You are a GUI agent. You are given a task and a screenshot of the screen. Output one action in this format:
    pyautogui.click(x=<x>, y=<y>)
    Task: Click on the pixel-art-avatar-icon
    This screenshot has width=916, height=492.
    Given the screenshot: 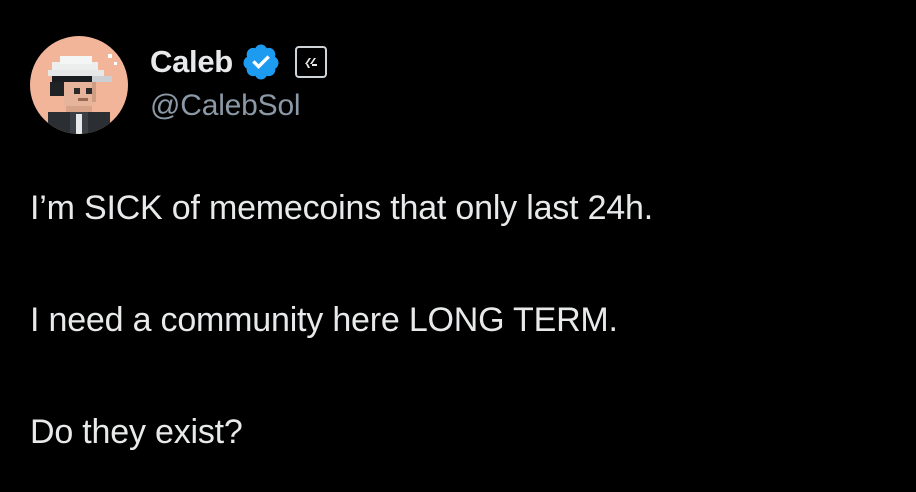 What is the action you would take?
    pyautogui.click(x=79, y=85)
    